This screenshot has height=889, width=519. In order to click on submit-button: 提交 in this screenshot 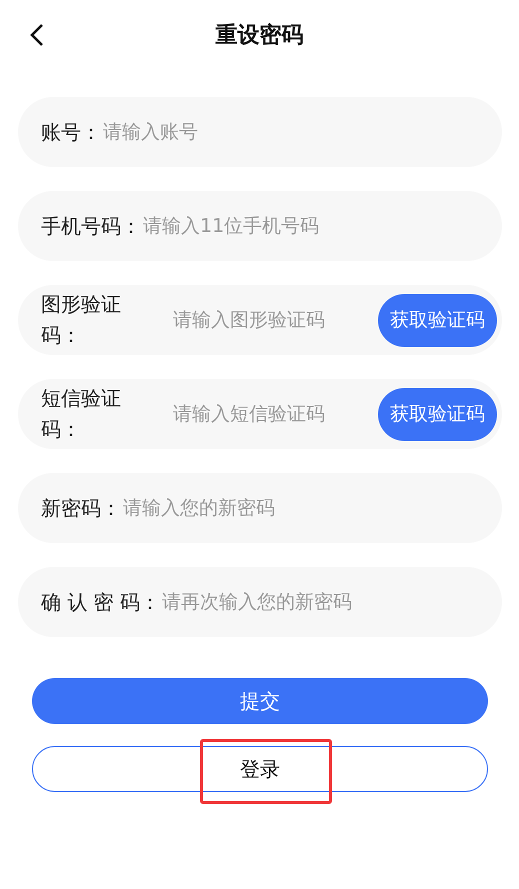, I will do `click(260, 701)`.